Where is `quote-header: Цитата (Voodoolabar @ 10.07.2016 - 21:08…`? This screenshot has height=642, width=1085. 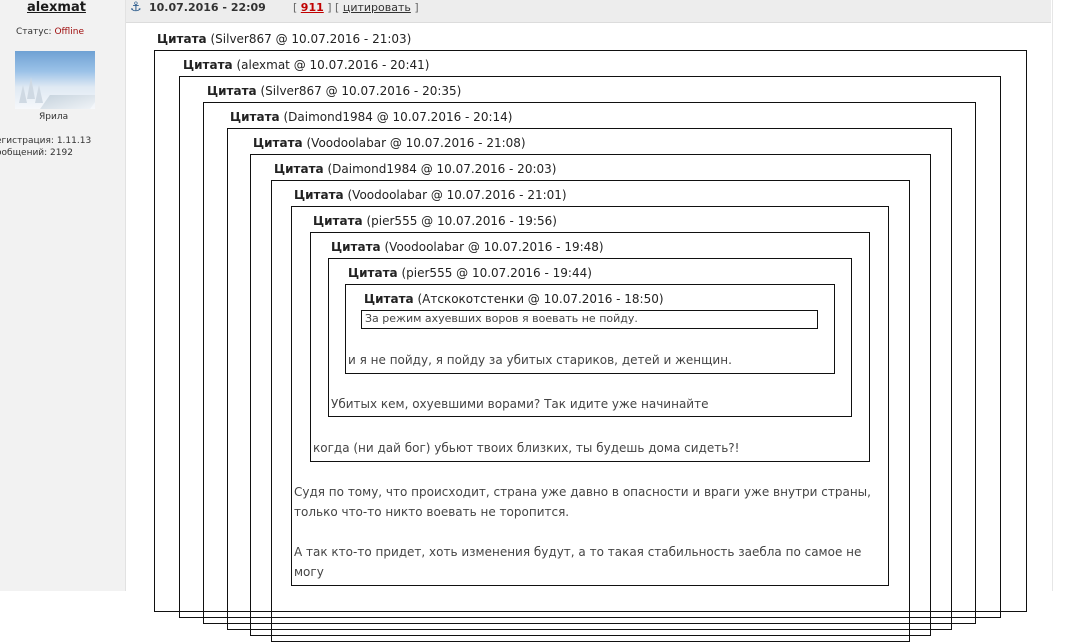
quote-header: Цитата (Voodoolabar @ 10.07.2016 - 21:08… is located at coordinates (389, 143).